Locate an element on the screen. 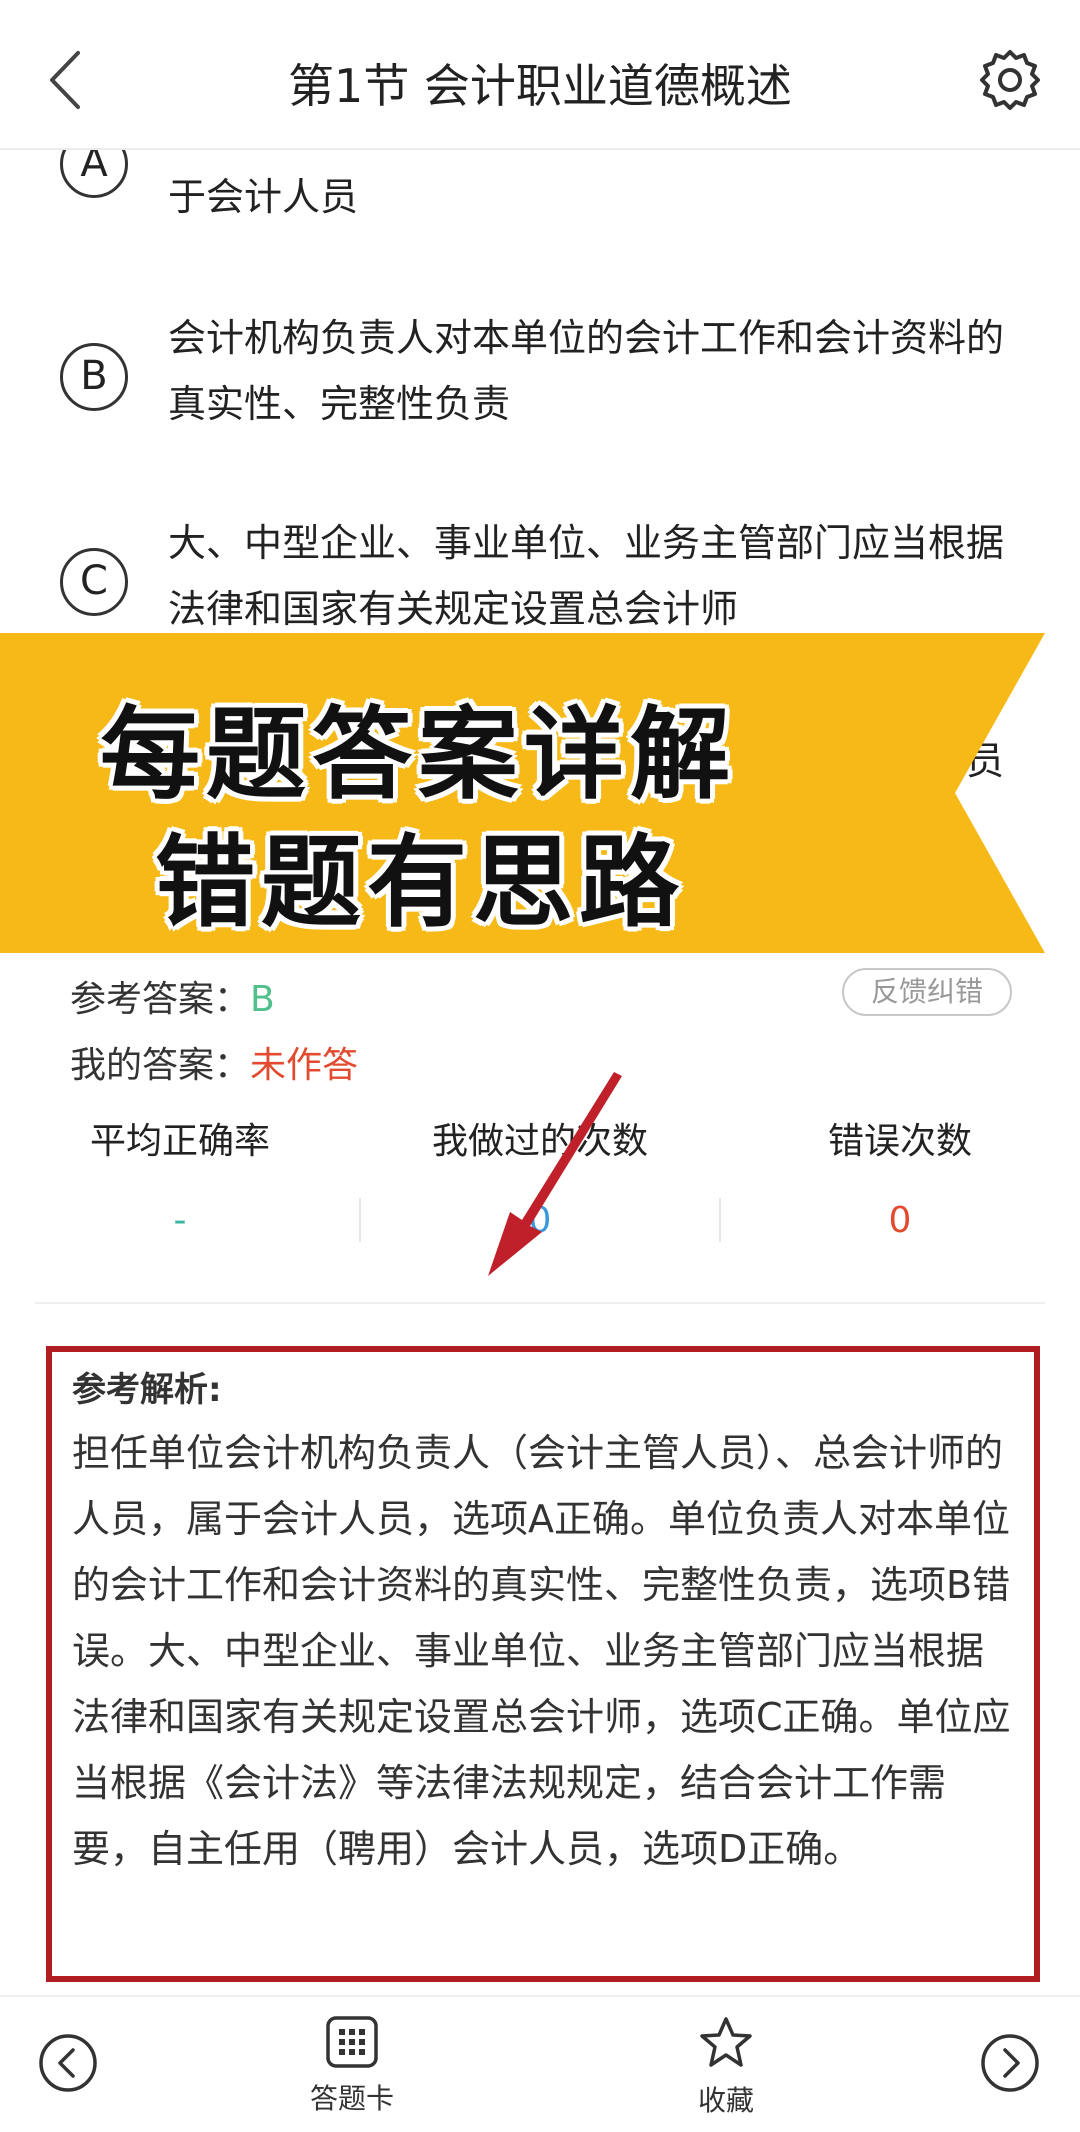 This screenshot has width=1080, height=2132. gear-icon is located at coordinates (1010, 80).